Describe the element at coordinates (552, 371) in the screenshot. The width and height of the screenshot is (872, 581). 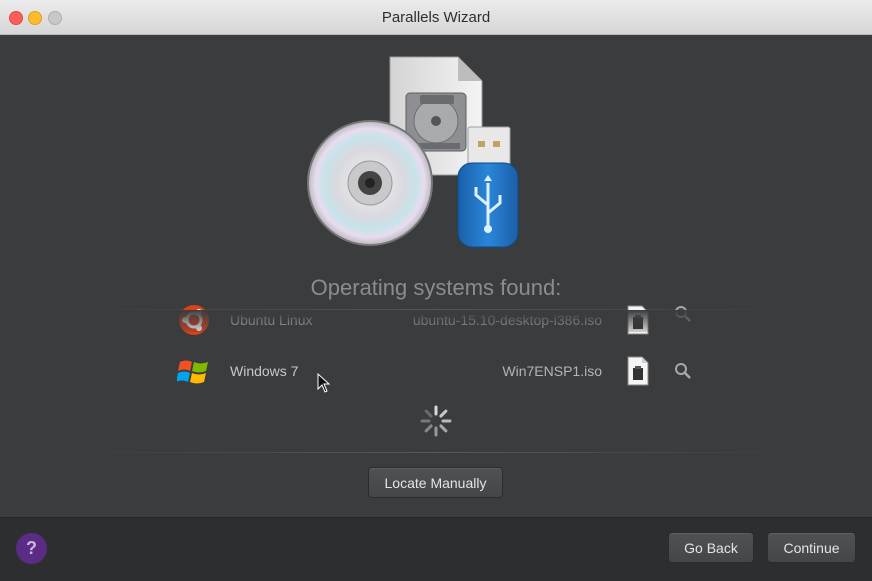
I see `iso-file-name: Win7ENSP1.iso` at that location.